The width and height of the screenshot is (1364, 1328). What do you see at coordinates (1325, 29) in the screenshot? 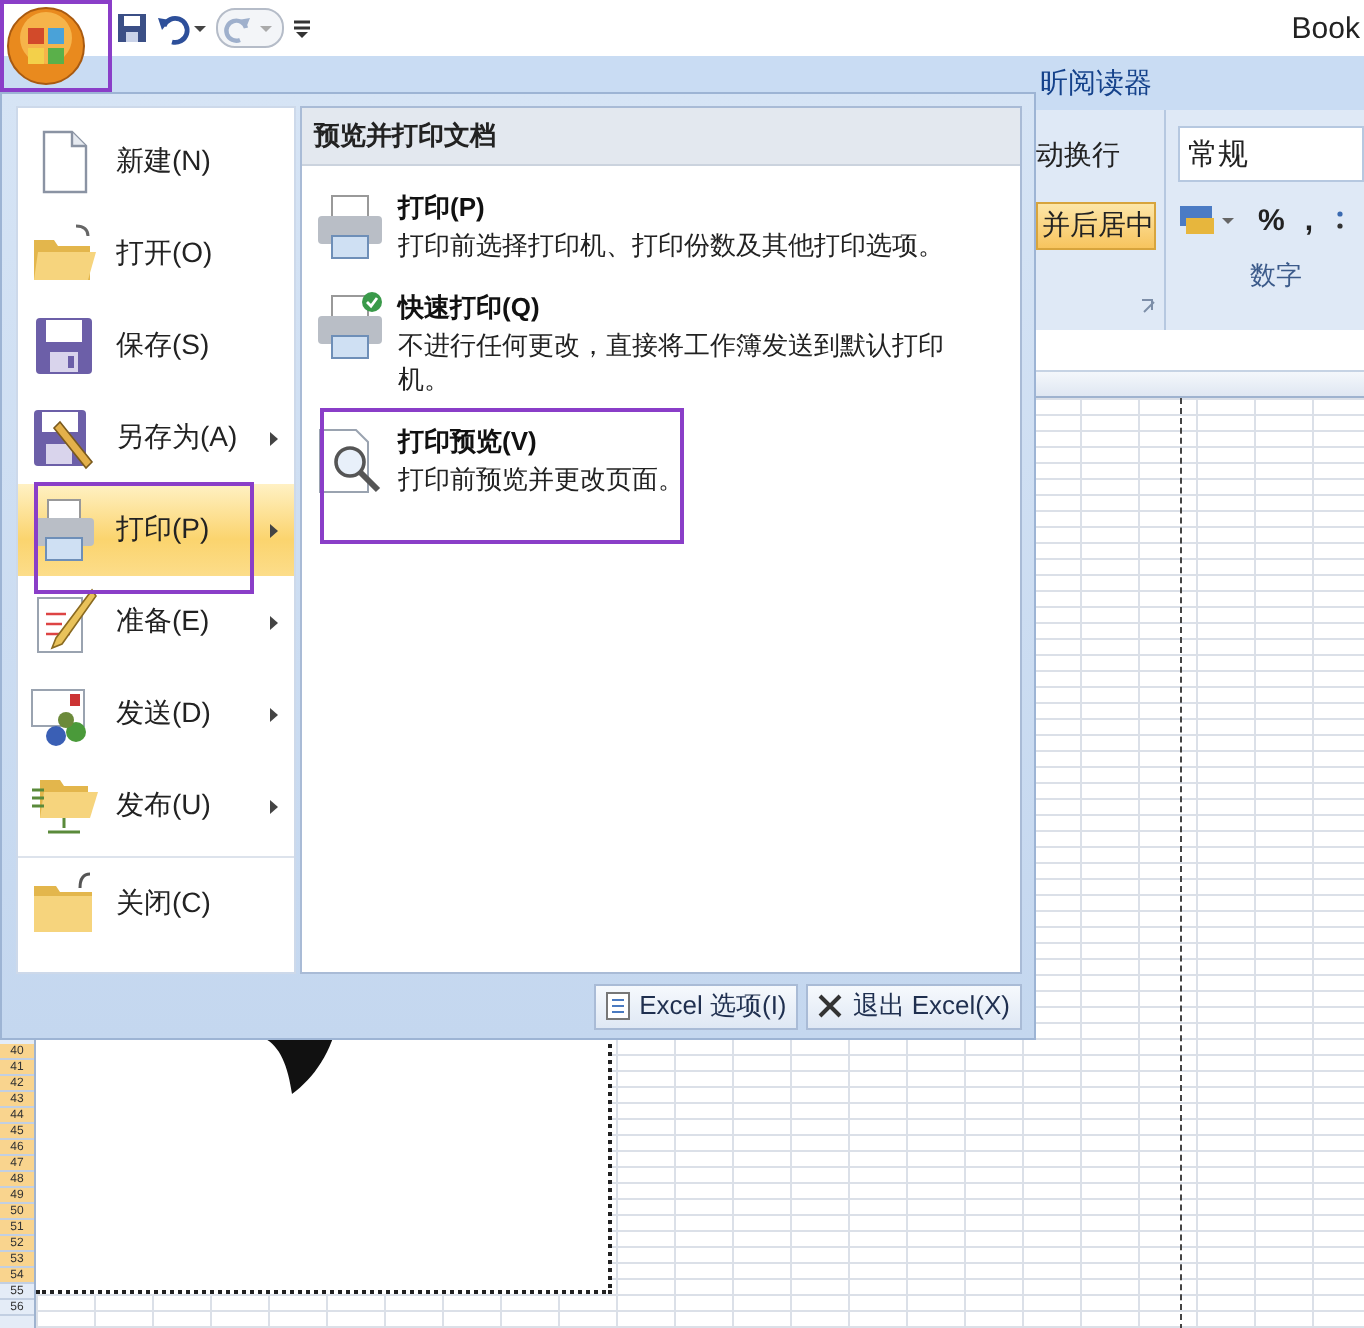
I see `window-title: Book` at bounding box center [1325, 29].